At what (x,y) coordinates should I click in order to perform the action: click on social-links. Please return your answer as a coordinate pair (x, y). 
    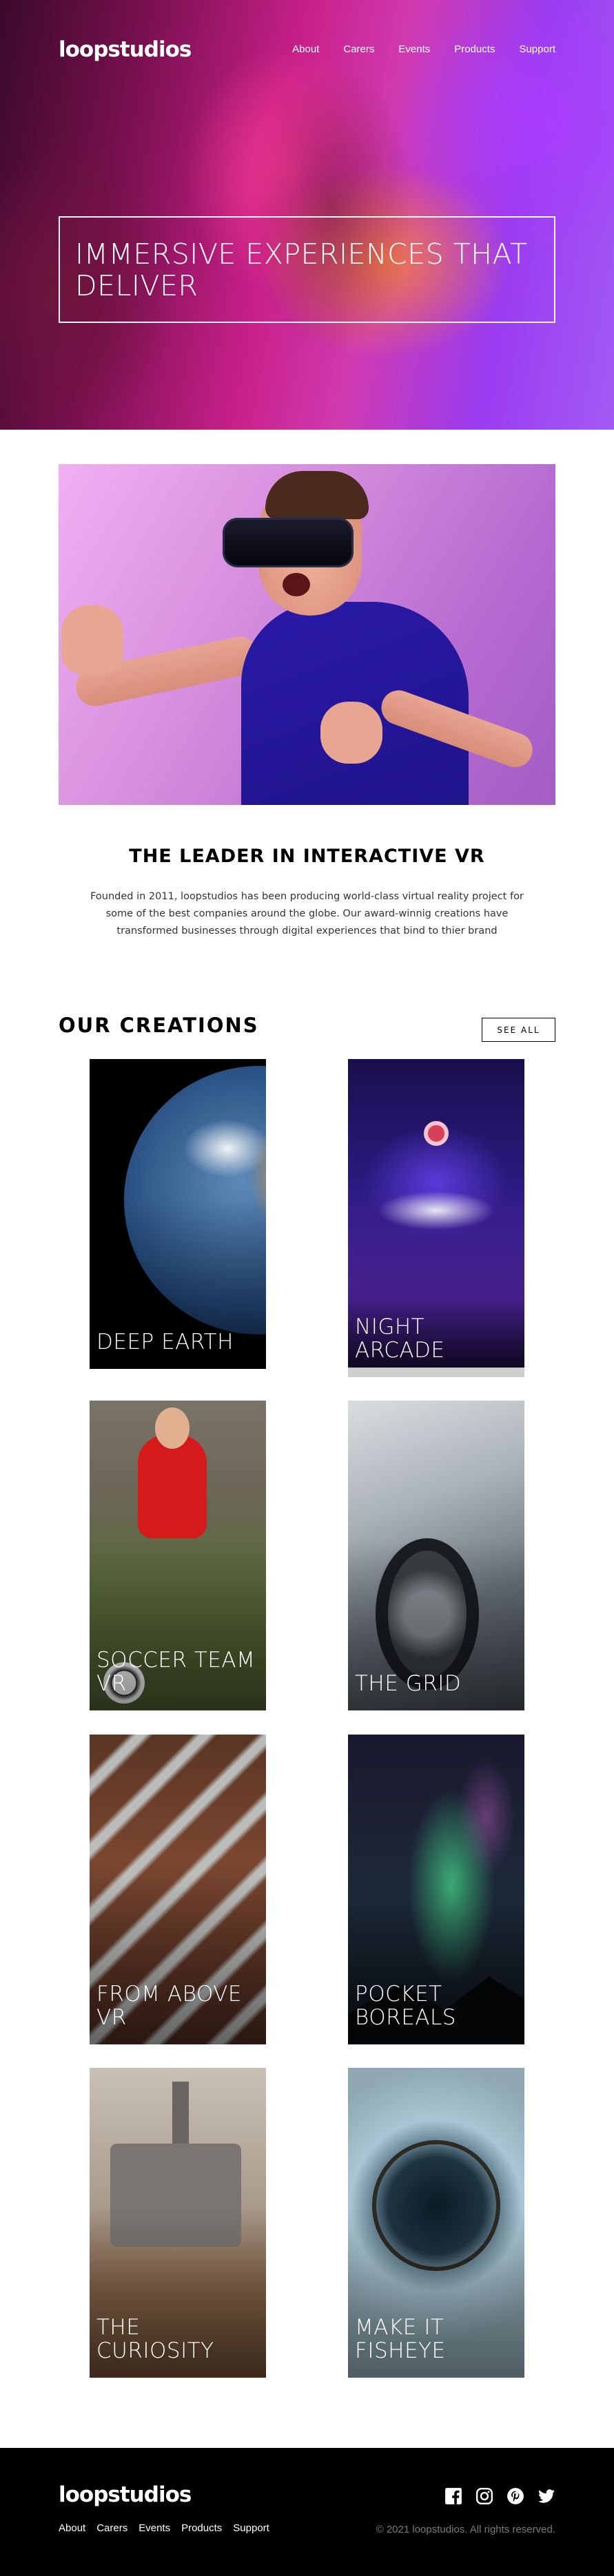
    Looking at the image, I should click on (499, 2496).